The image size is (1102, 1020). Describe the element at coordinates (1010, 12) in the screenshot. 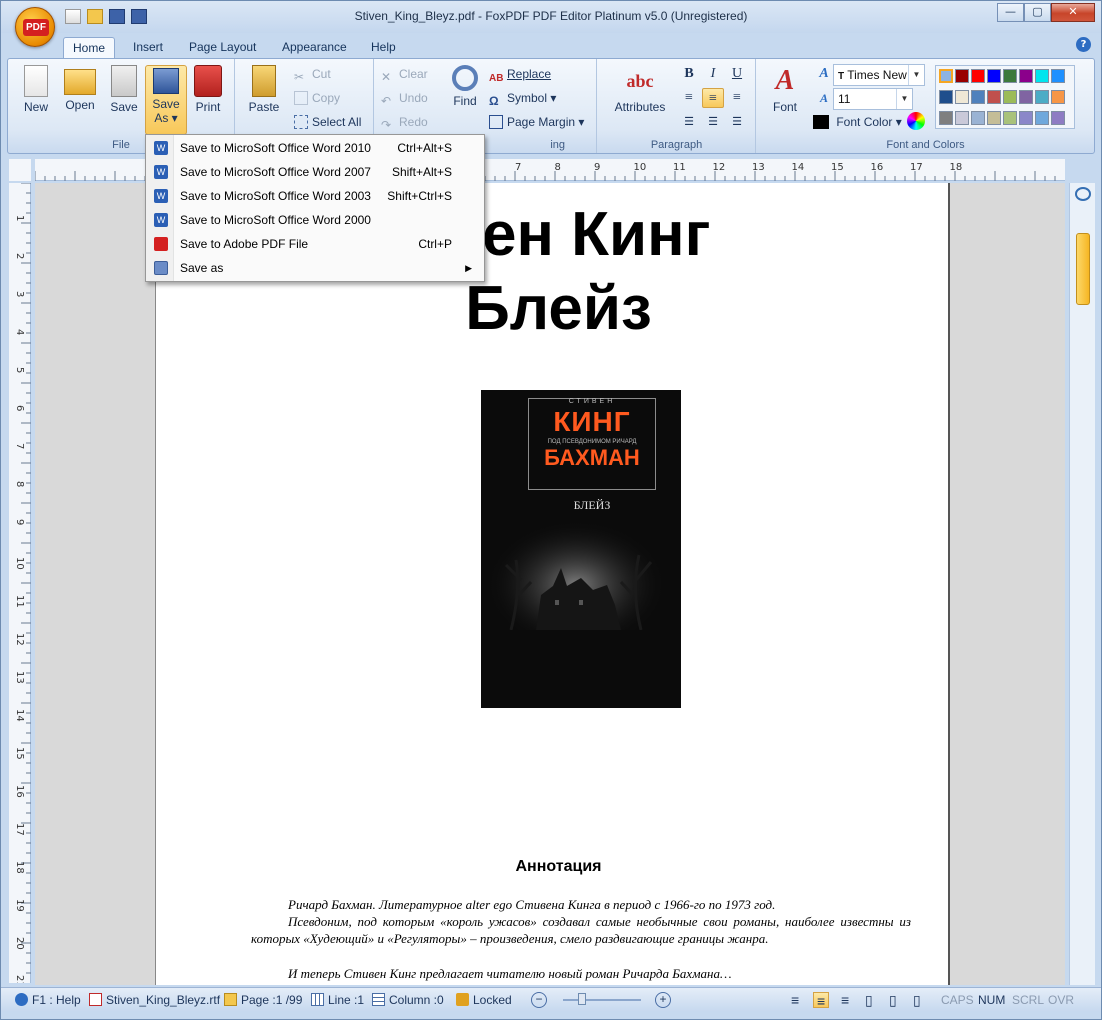

I see `minimize-button: —` at that location.